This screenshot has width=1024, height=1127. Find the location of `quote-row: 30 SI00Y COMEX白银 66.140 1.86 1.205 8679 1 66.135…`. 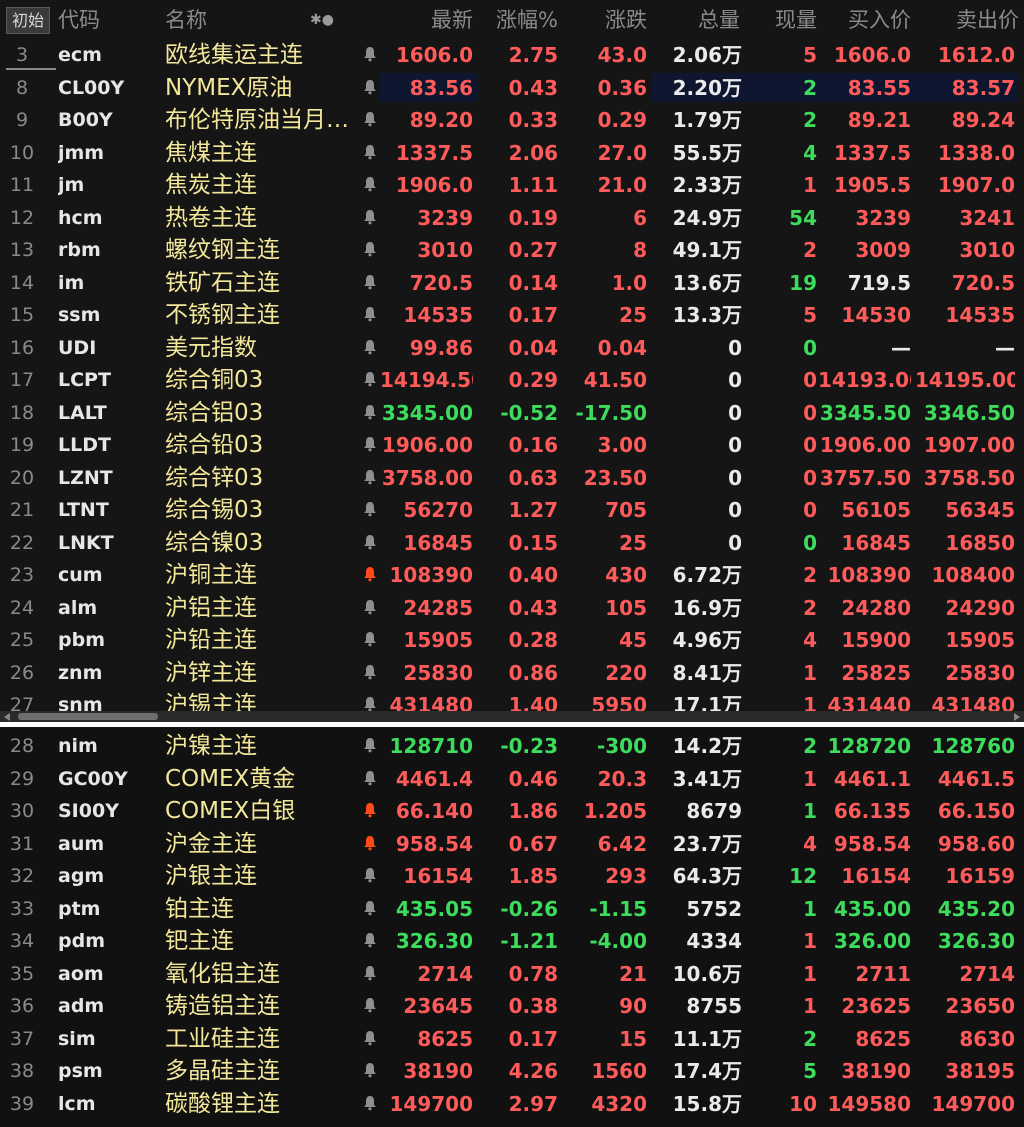

quote-row: 30 SI00Y COMEX白银 66.140 1.86 1.205 8679 1 66.135… is located at coordinates (512, 810).